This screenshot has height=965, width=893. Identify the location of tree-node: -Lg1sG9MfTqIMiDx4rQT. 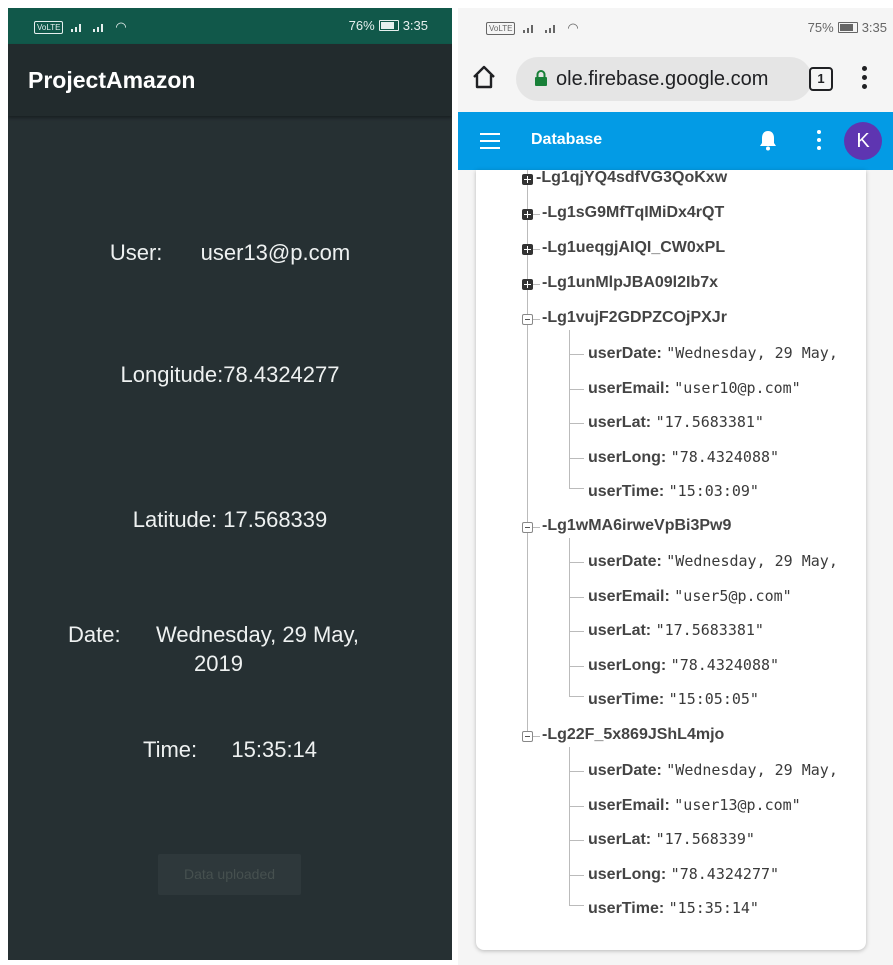
(633, 213).